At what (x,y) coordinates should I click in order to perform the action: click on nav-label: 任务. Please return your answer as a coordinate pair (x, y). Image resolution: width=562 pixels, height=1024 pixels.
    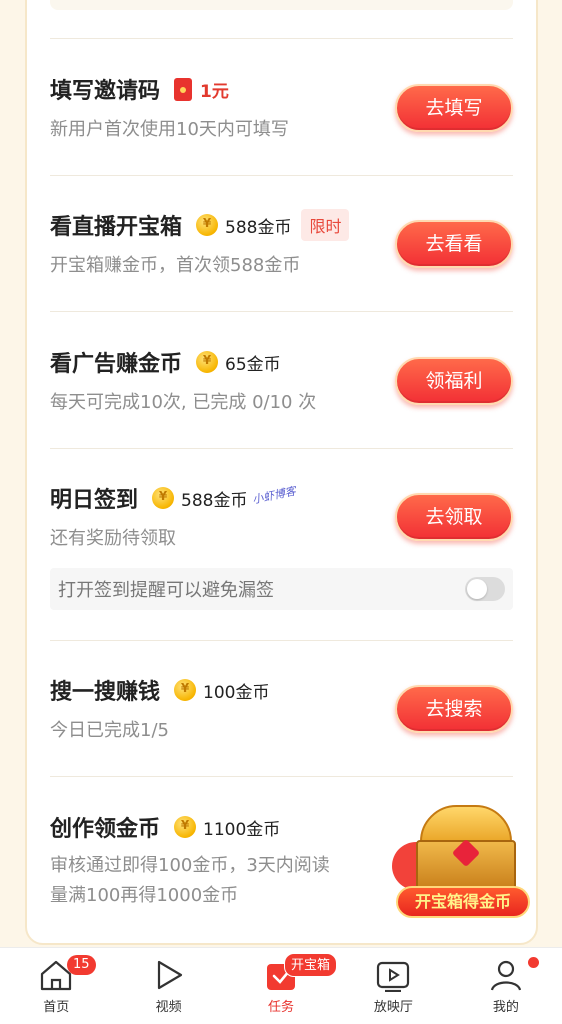
    Looking at the image, I should click on (281, 1007).